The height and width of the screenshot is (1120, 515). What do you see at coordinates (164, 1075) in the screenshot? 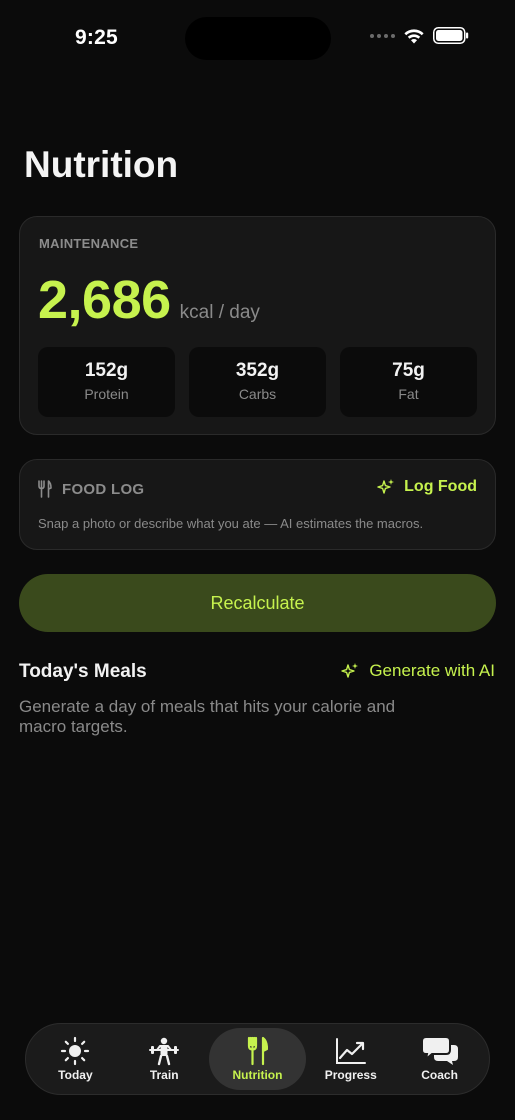
I see `tab-label: Train` at bounding box center [164, 1075].